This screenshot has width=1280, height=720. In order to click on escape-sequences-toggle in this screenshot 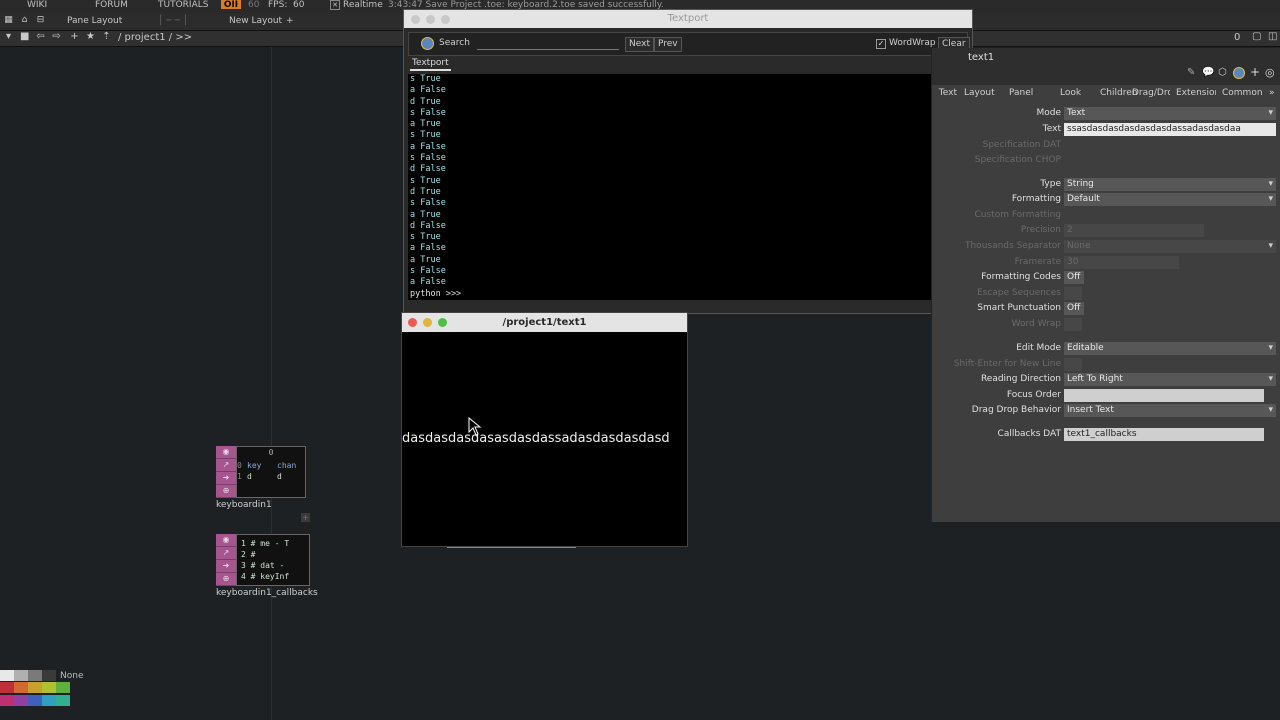, I will do `click(1073, 293)`.